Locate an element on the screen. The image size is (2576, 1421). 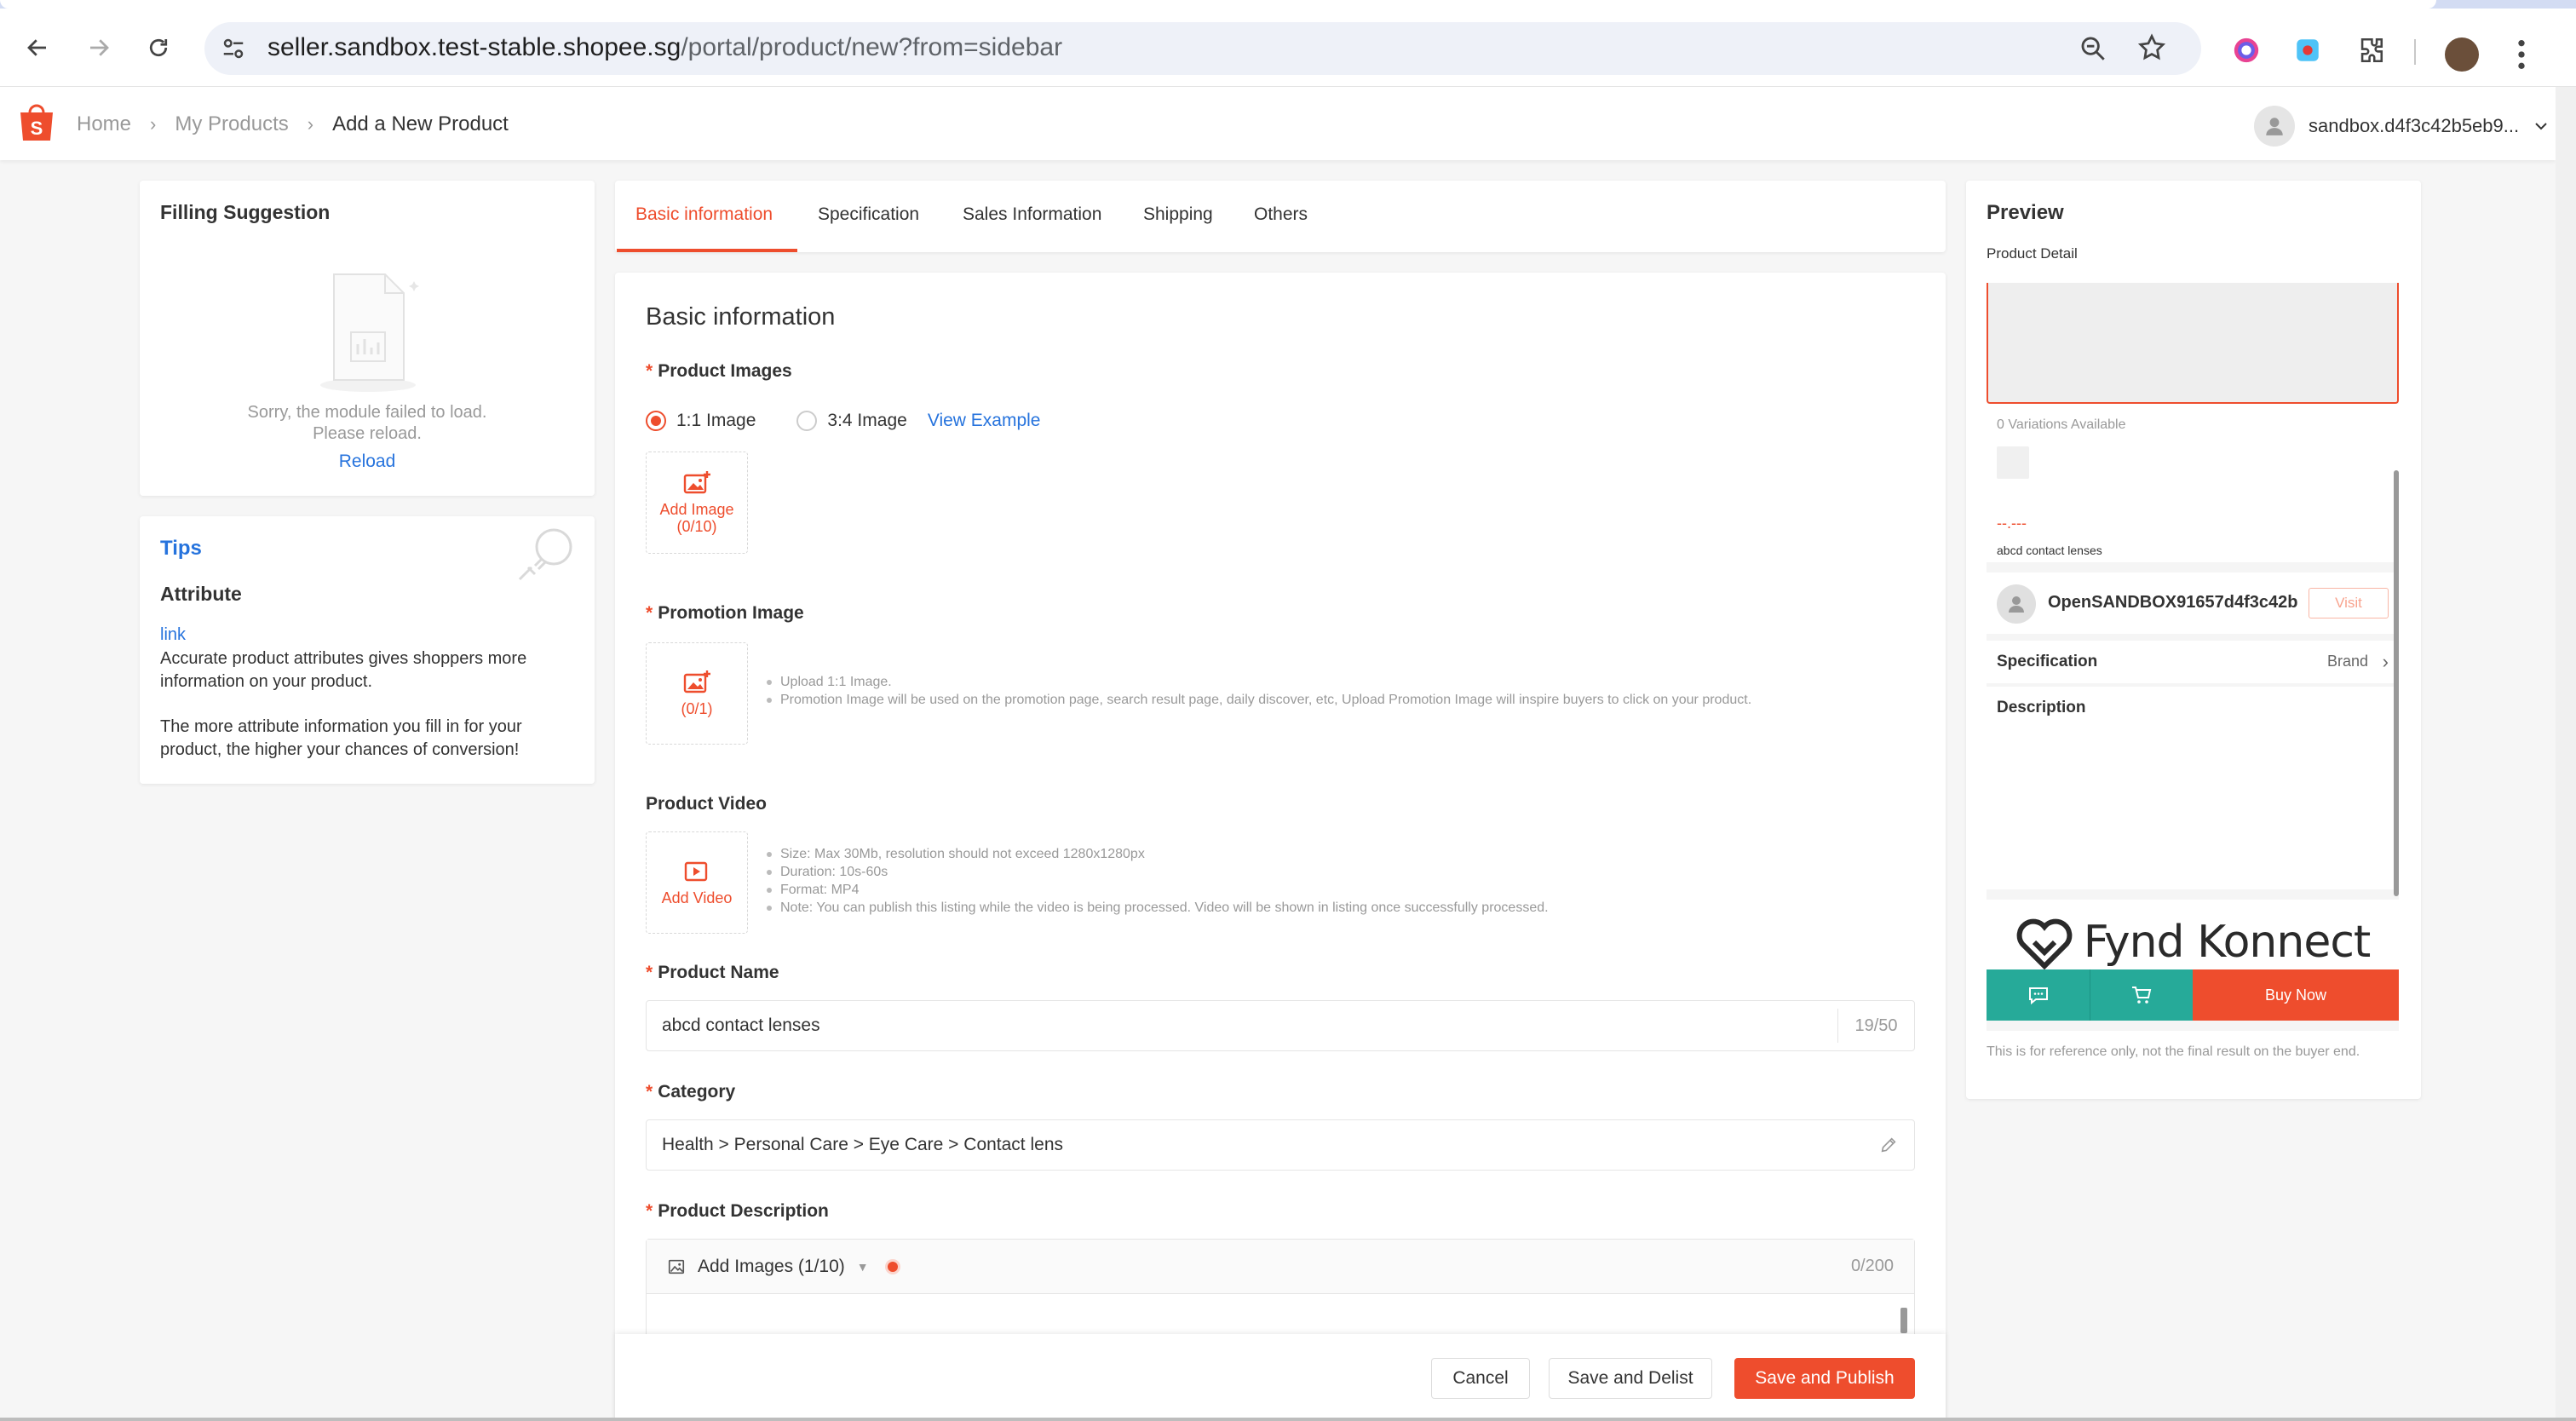
add-promotion-image-button: (0/1) is located at coordinates (697, 693).